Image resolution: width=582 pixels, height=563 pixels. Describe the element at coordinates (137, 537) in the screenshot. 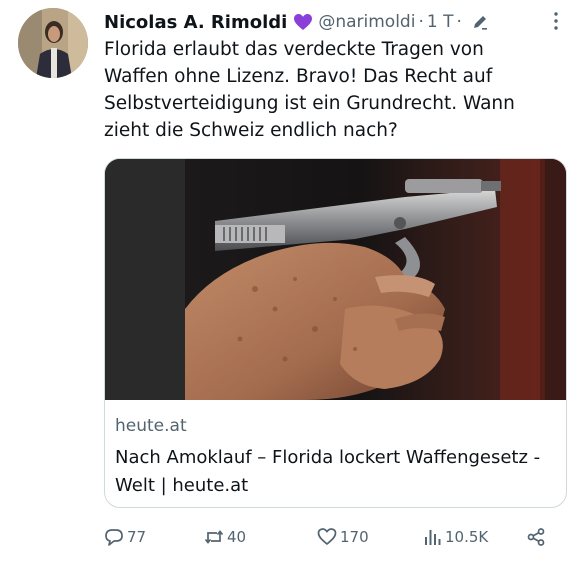

I see `reply-count: 77` at that location.